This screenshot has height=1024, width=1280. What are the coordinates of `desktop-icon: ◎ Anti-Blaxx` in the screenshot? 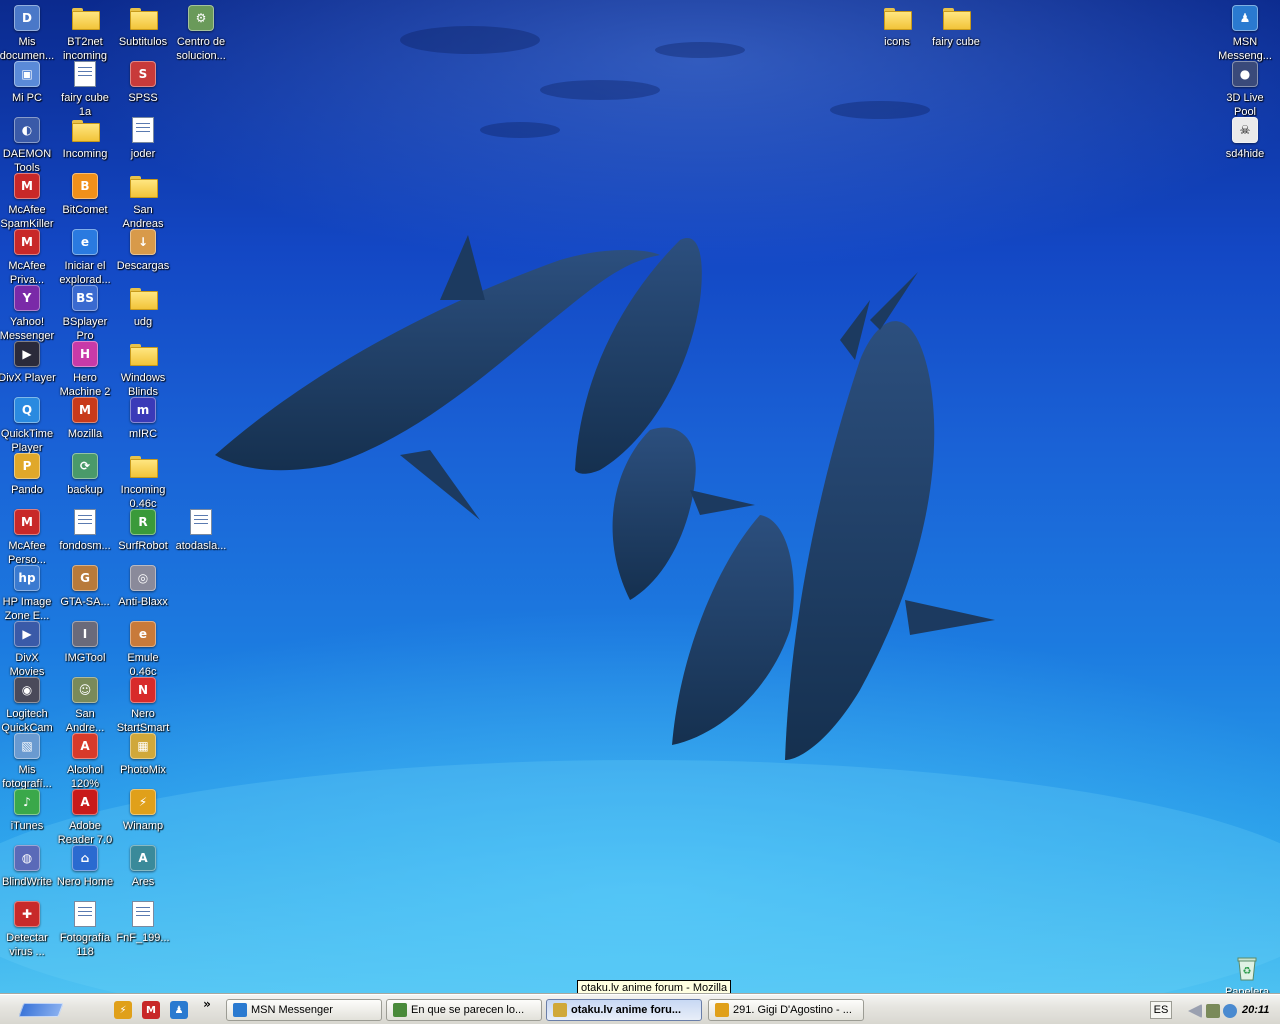 It's located at (143, 585).